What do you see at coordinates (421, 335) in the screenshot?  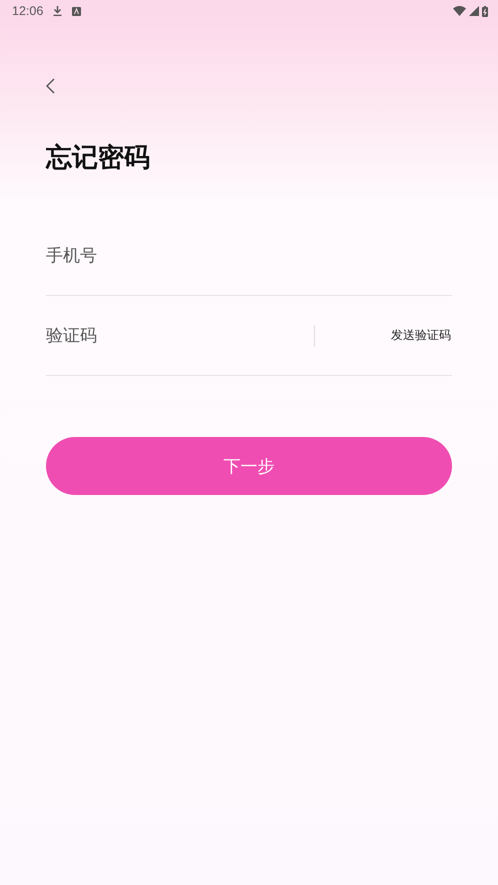 I see `send-code-button: 发送验证码` at bounding box center [421, 335].